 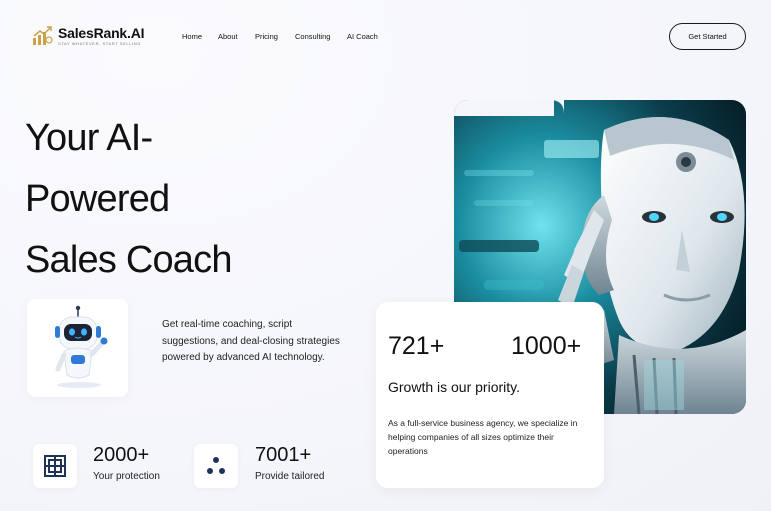 What do you see at coordinates (266, 36) in the screenshot?
I see `nav-pricing: Pricing` at bounding box center [266, 36].